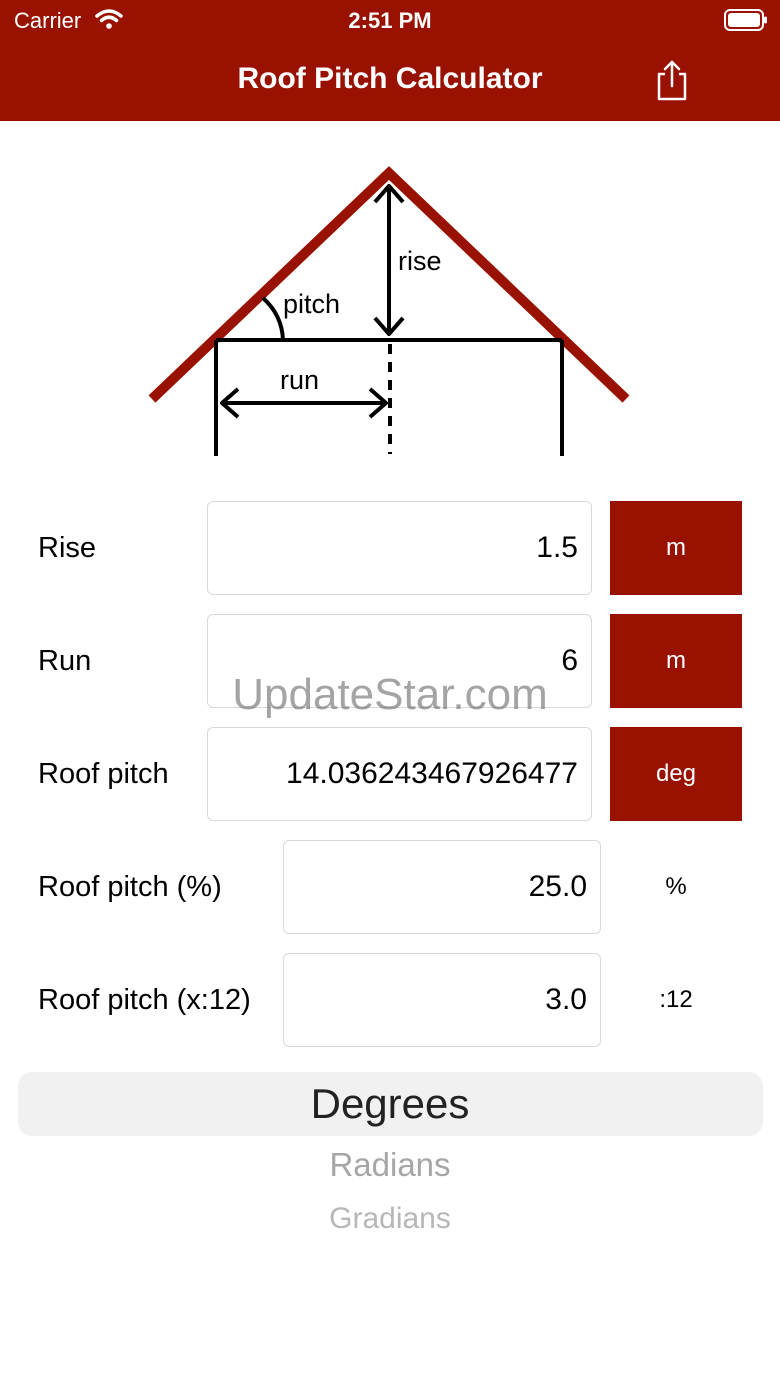 This screenshot has height=1387, width=780. I want to click on run-input: 6, so click(399, 661).